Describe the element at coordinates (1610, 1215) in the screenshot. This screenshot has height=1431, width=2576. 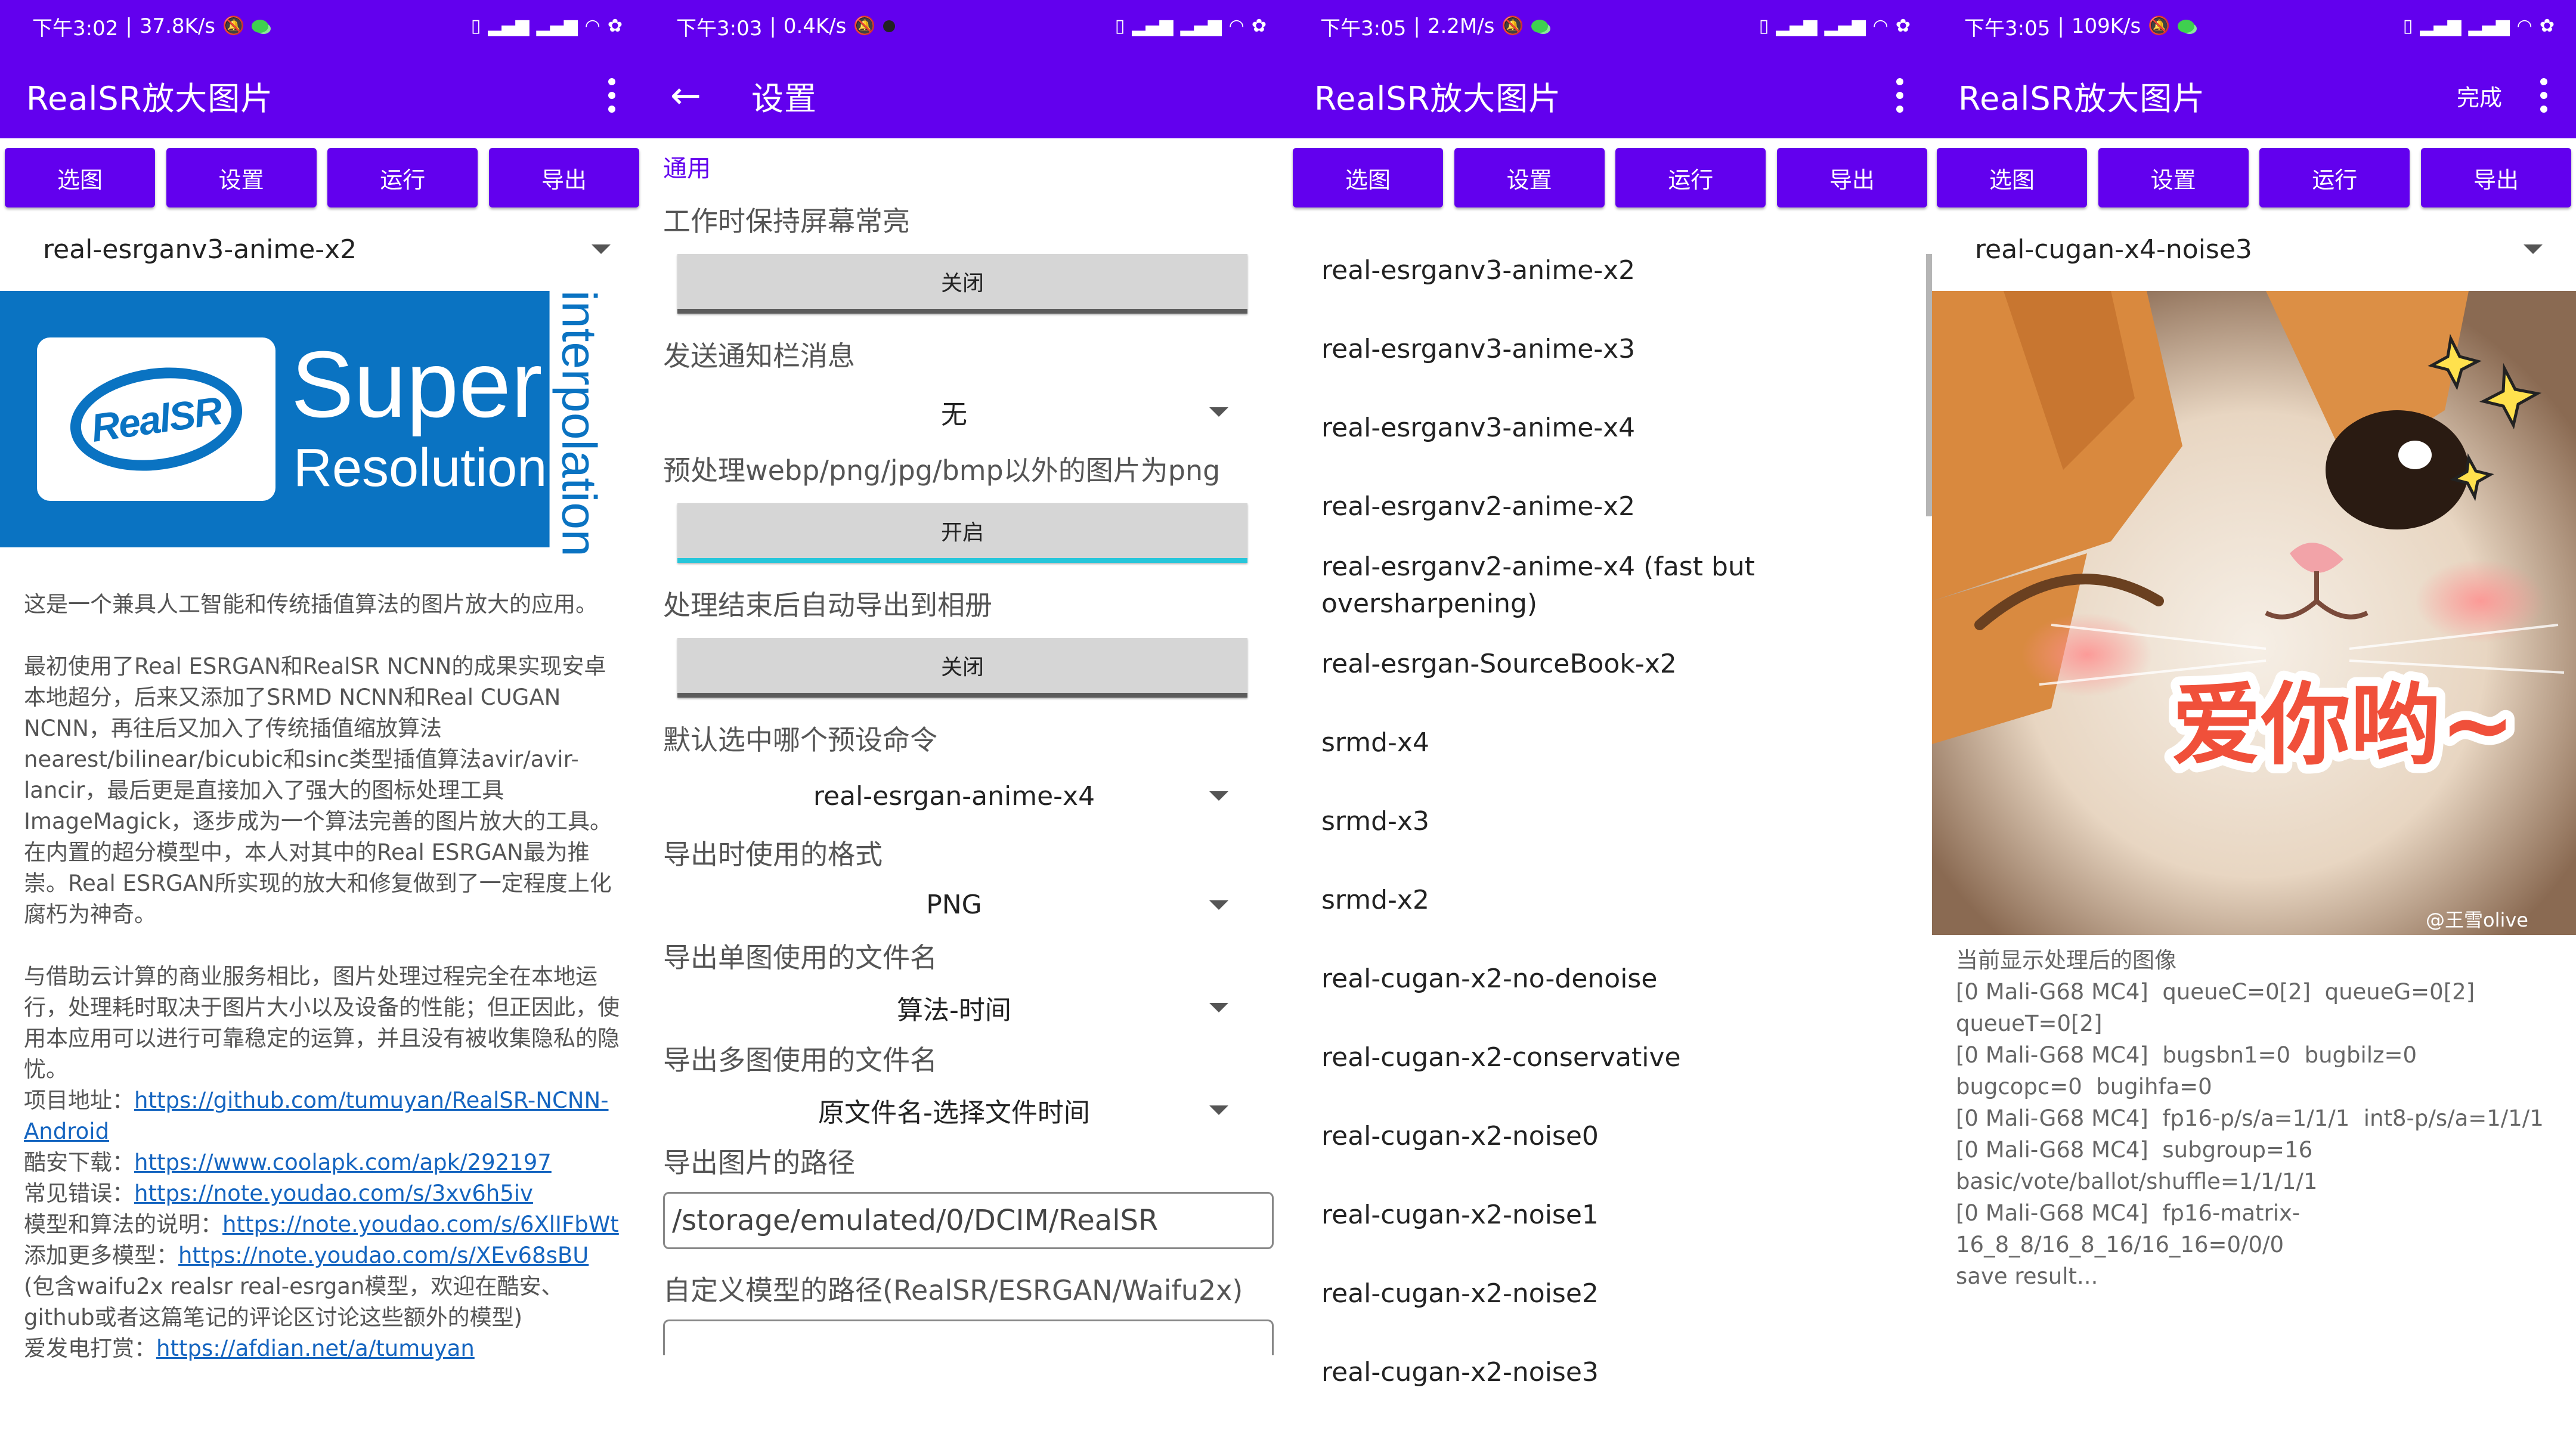
I see `model-option: real-cugan-x2-noise1` at that location.